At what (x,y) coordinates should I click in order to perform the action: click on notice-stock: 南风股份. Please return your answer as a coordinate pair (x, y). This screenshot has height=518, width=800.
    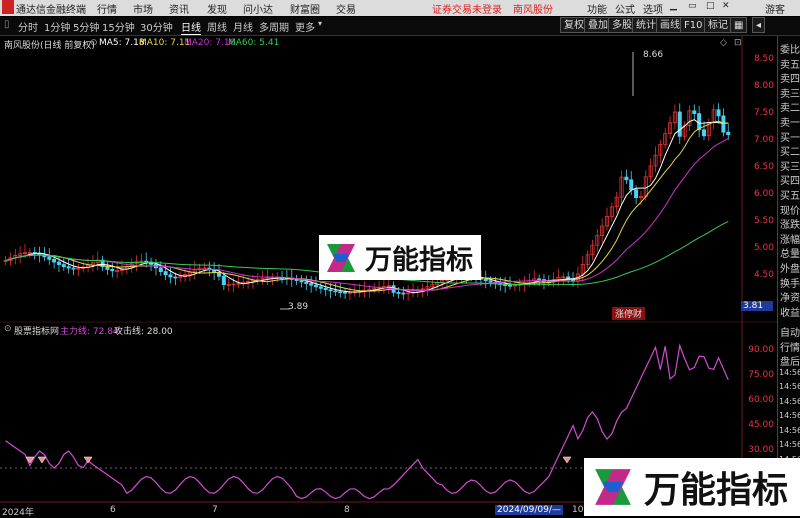
    Looking at the image, I should click on (533, 8).